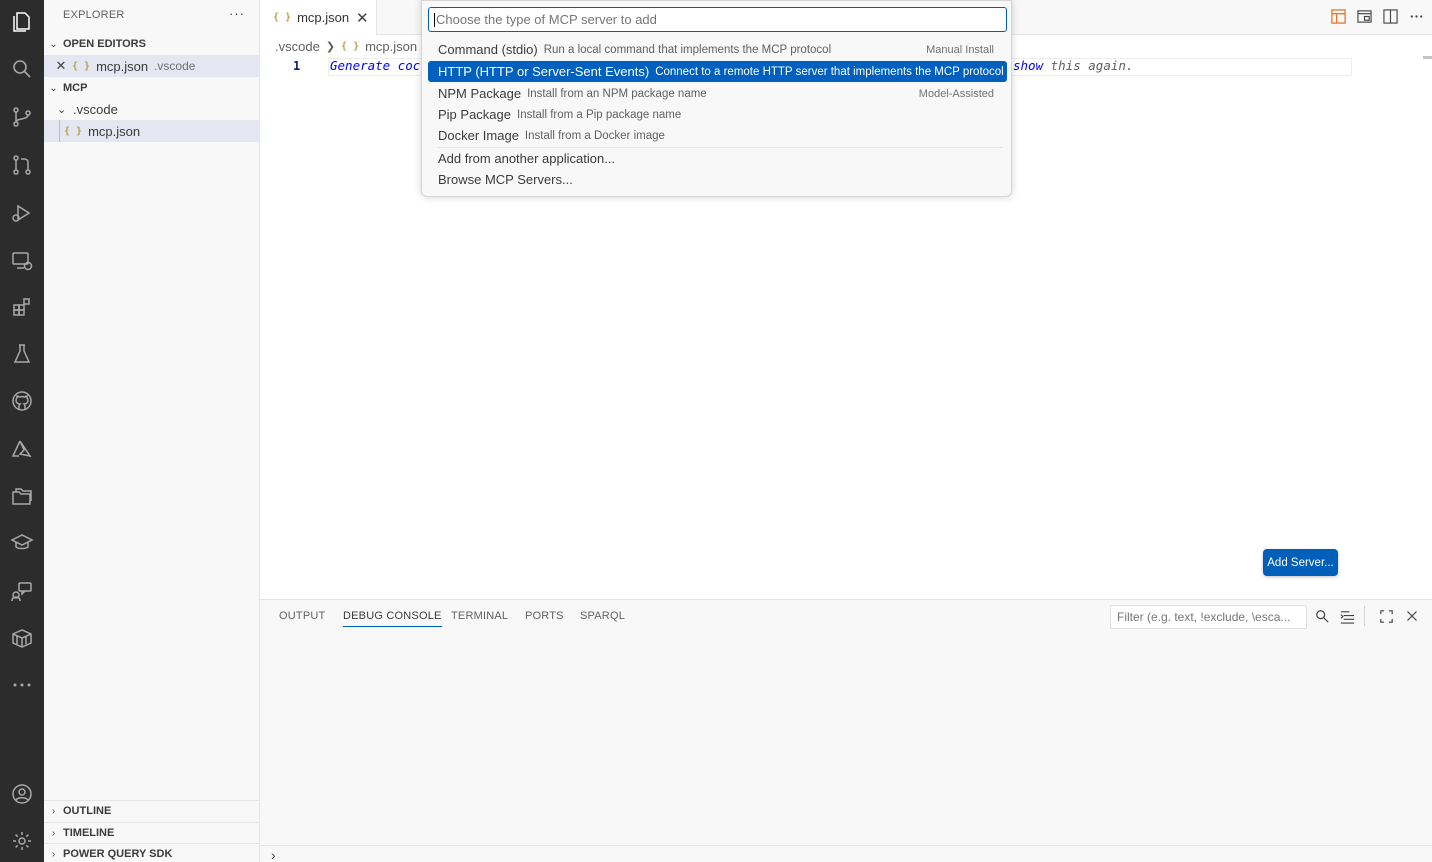  I want to click on explorer-icon, so click(22, 22).